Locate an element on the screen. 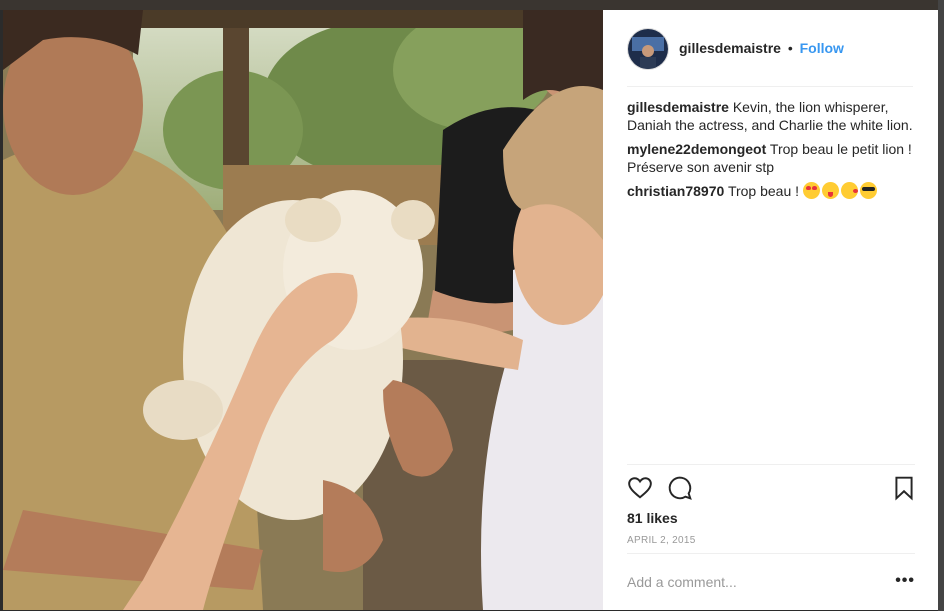  speech-bubble-icon is located at coordinates (680, 488).